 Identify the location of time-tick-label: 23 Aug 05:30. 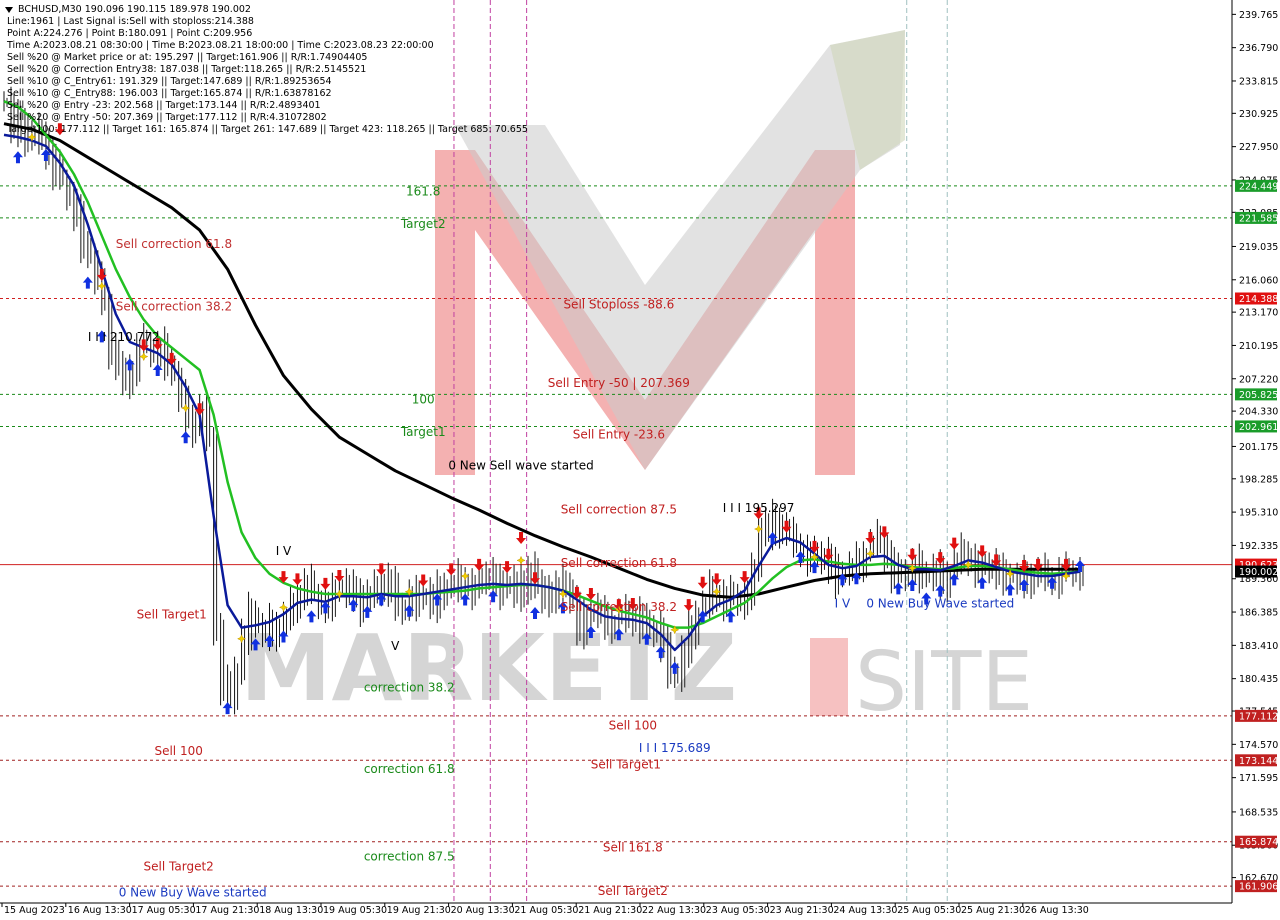
(738, 910).